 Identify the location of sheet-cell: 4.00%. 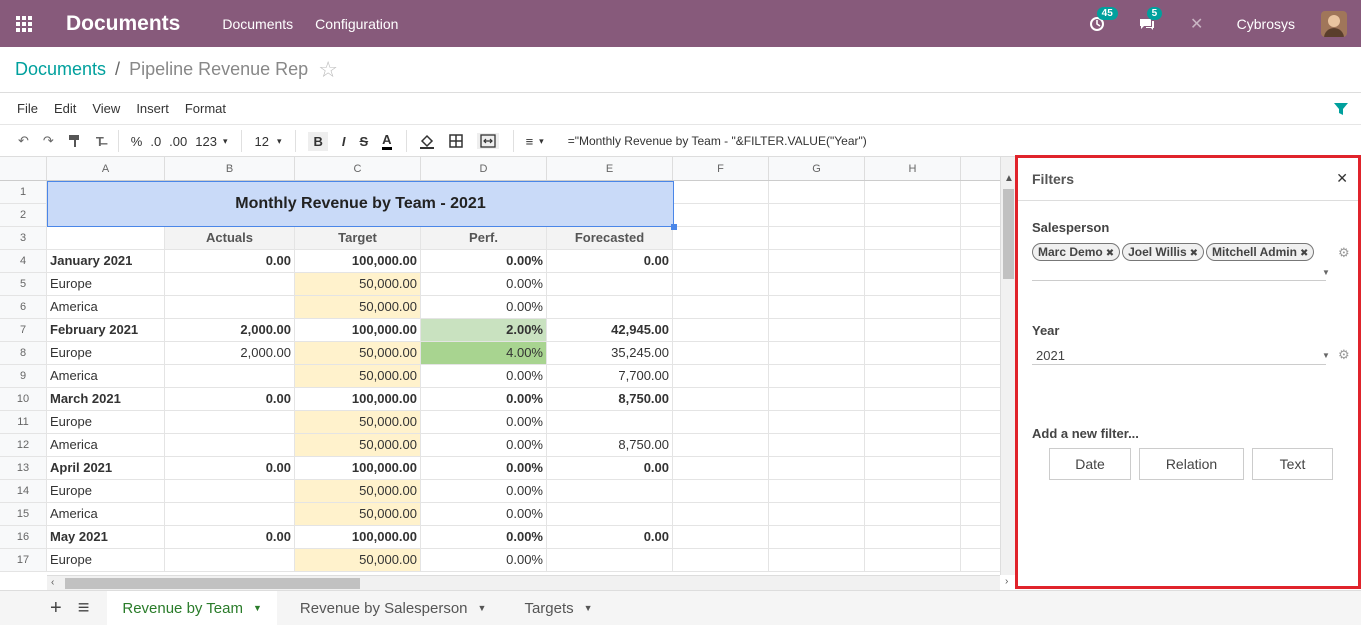
(484, 353).